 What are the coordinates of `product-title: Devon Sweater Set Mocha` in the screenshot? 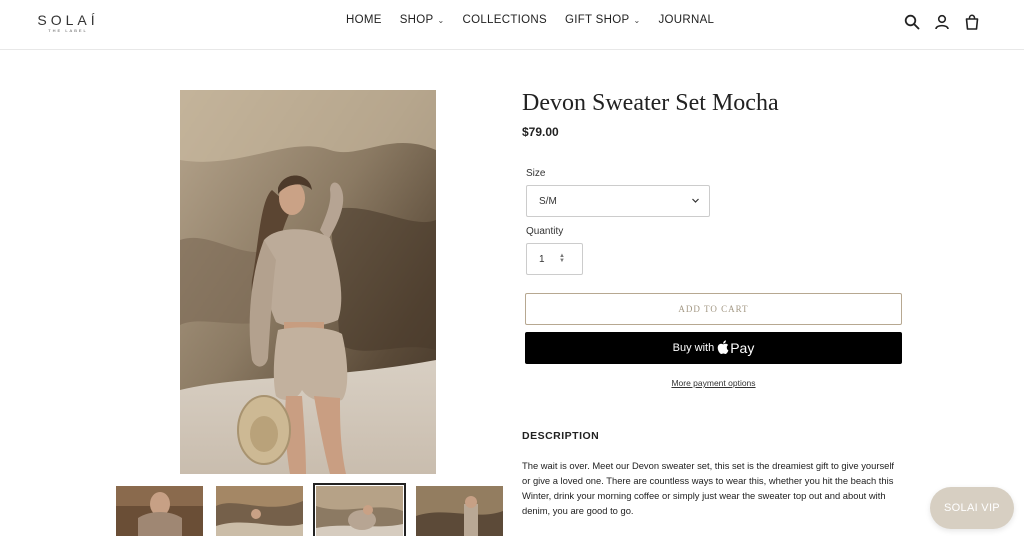 It's located at (650, 103).